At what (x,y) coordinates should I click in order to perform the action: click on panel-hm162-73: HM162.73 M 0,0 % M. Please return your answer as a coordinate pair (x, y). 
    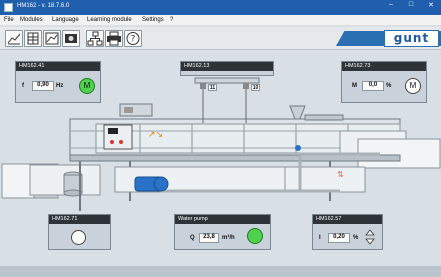
    Looking at the image, I should click on (384, 82).